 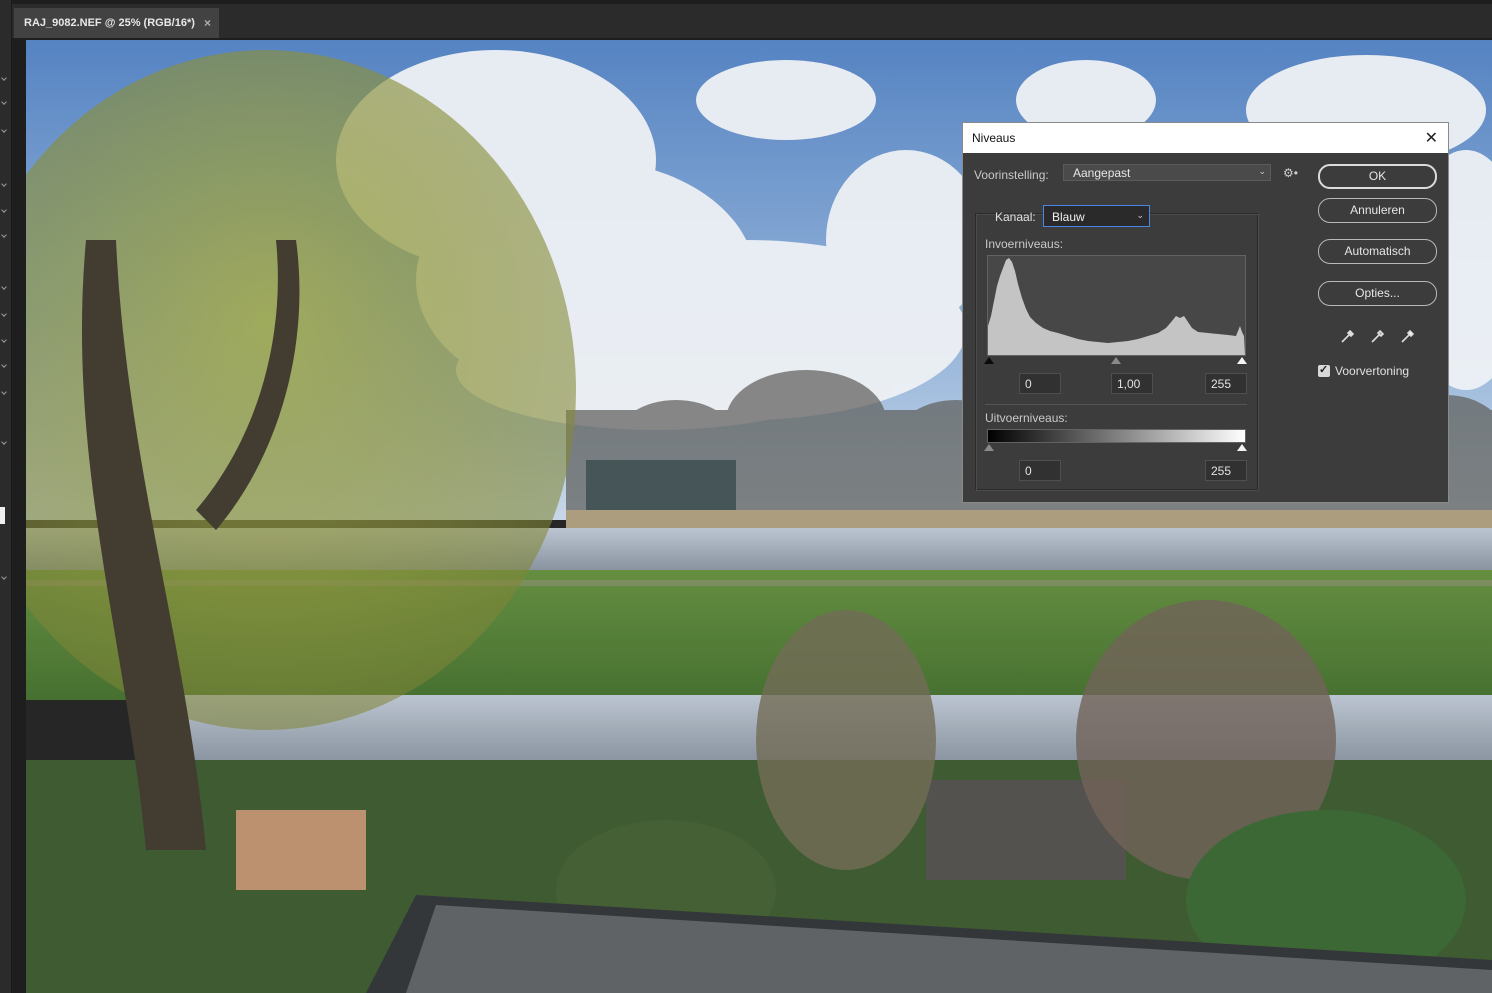 What do you see at coordinates (1408, 336) in the screenshot?
I see `white-point-eyedropper-icon` at bounding box center [1408, 336].